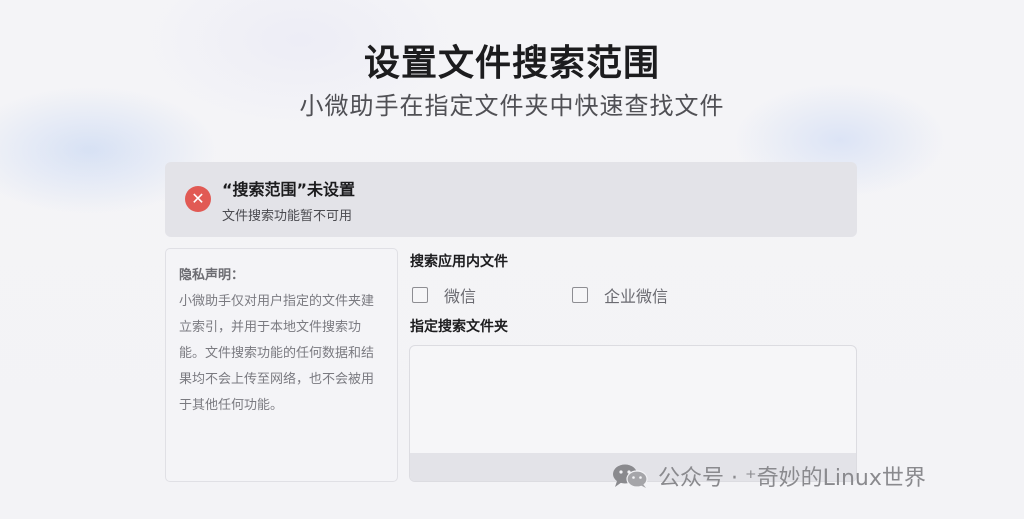 The width and height of the screenshot is (1024, 519). What do you see at coordinates (198, 199) in the screenshot?
I see `error-x-icon: ✕` at bounding box center [198, 199].